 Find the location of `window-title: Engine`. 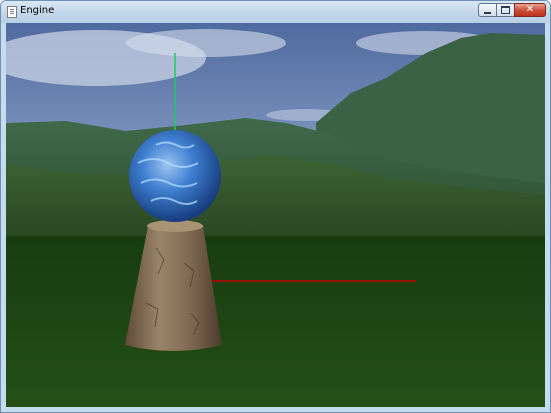

window-title: Engine is located at coordinates (37, 10).